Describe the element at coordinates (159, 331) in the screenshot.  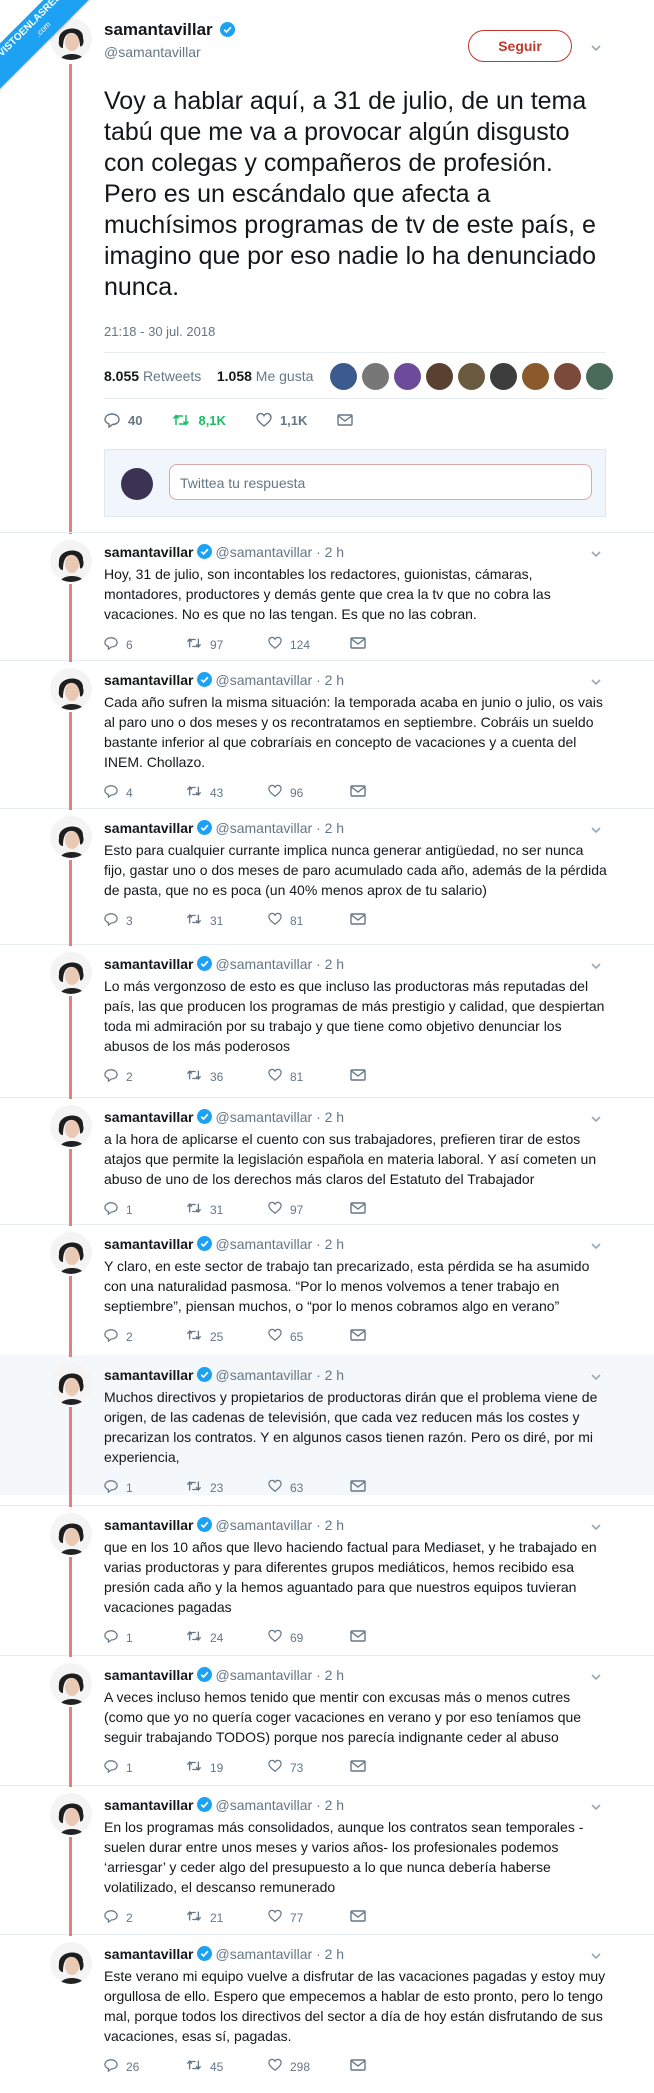
I see `tweet-date: 21:18 - 30 jul. 2018` at that location.